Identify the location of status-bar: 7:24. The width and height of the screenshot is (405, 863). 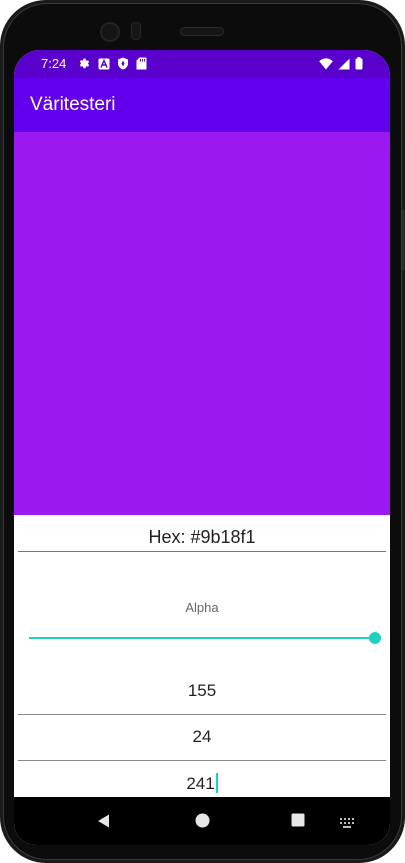
(202, 64).